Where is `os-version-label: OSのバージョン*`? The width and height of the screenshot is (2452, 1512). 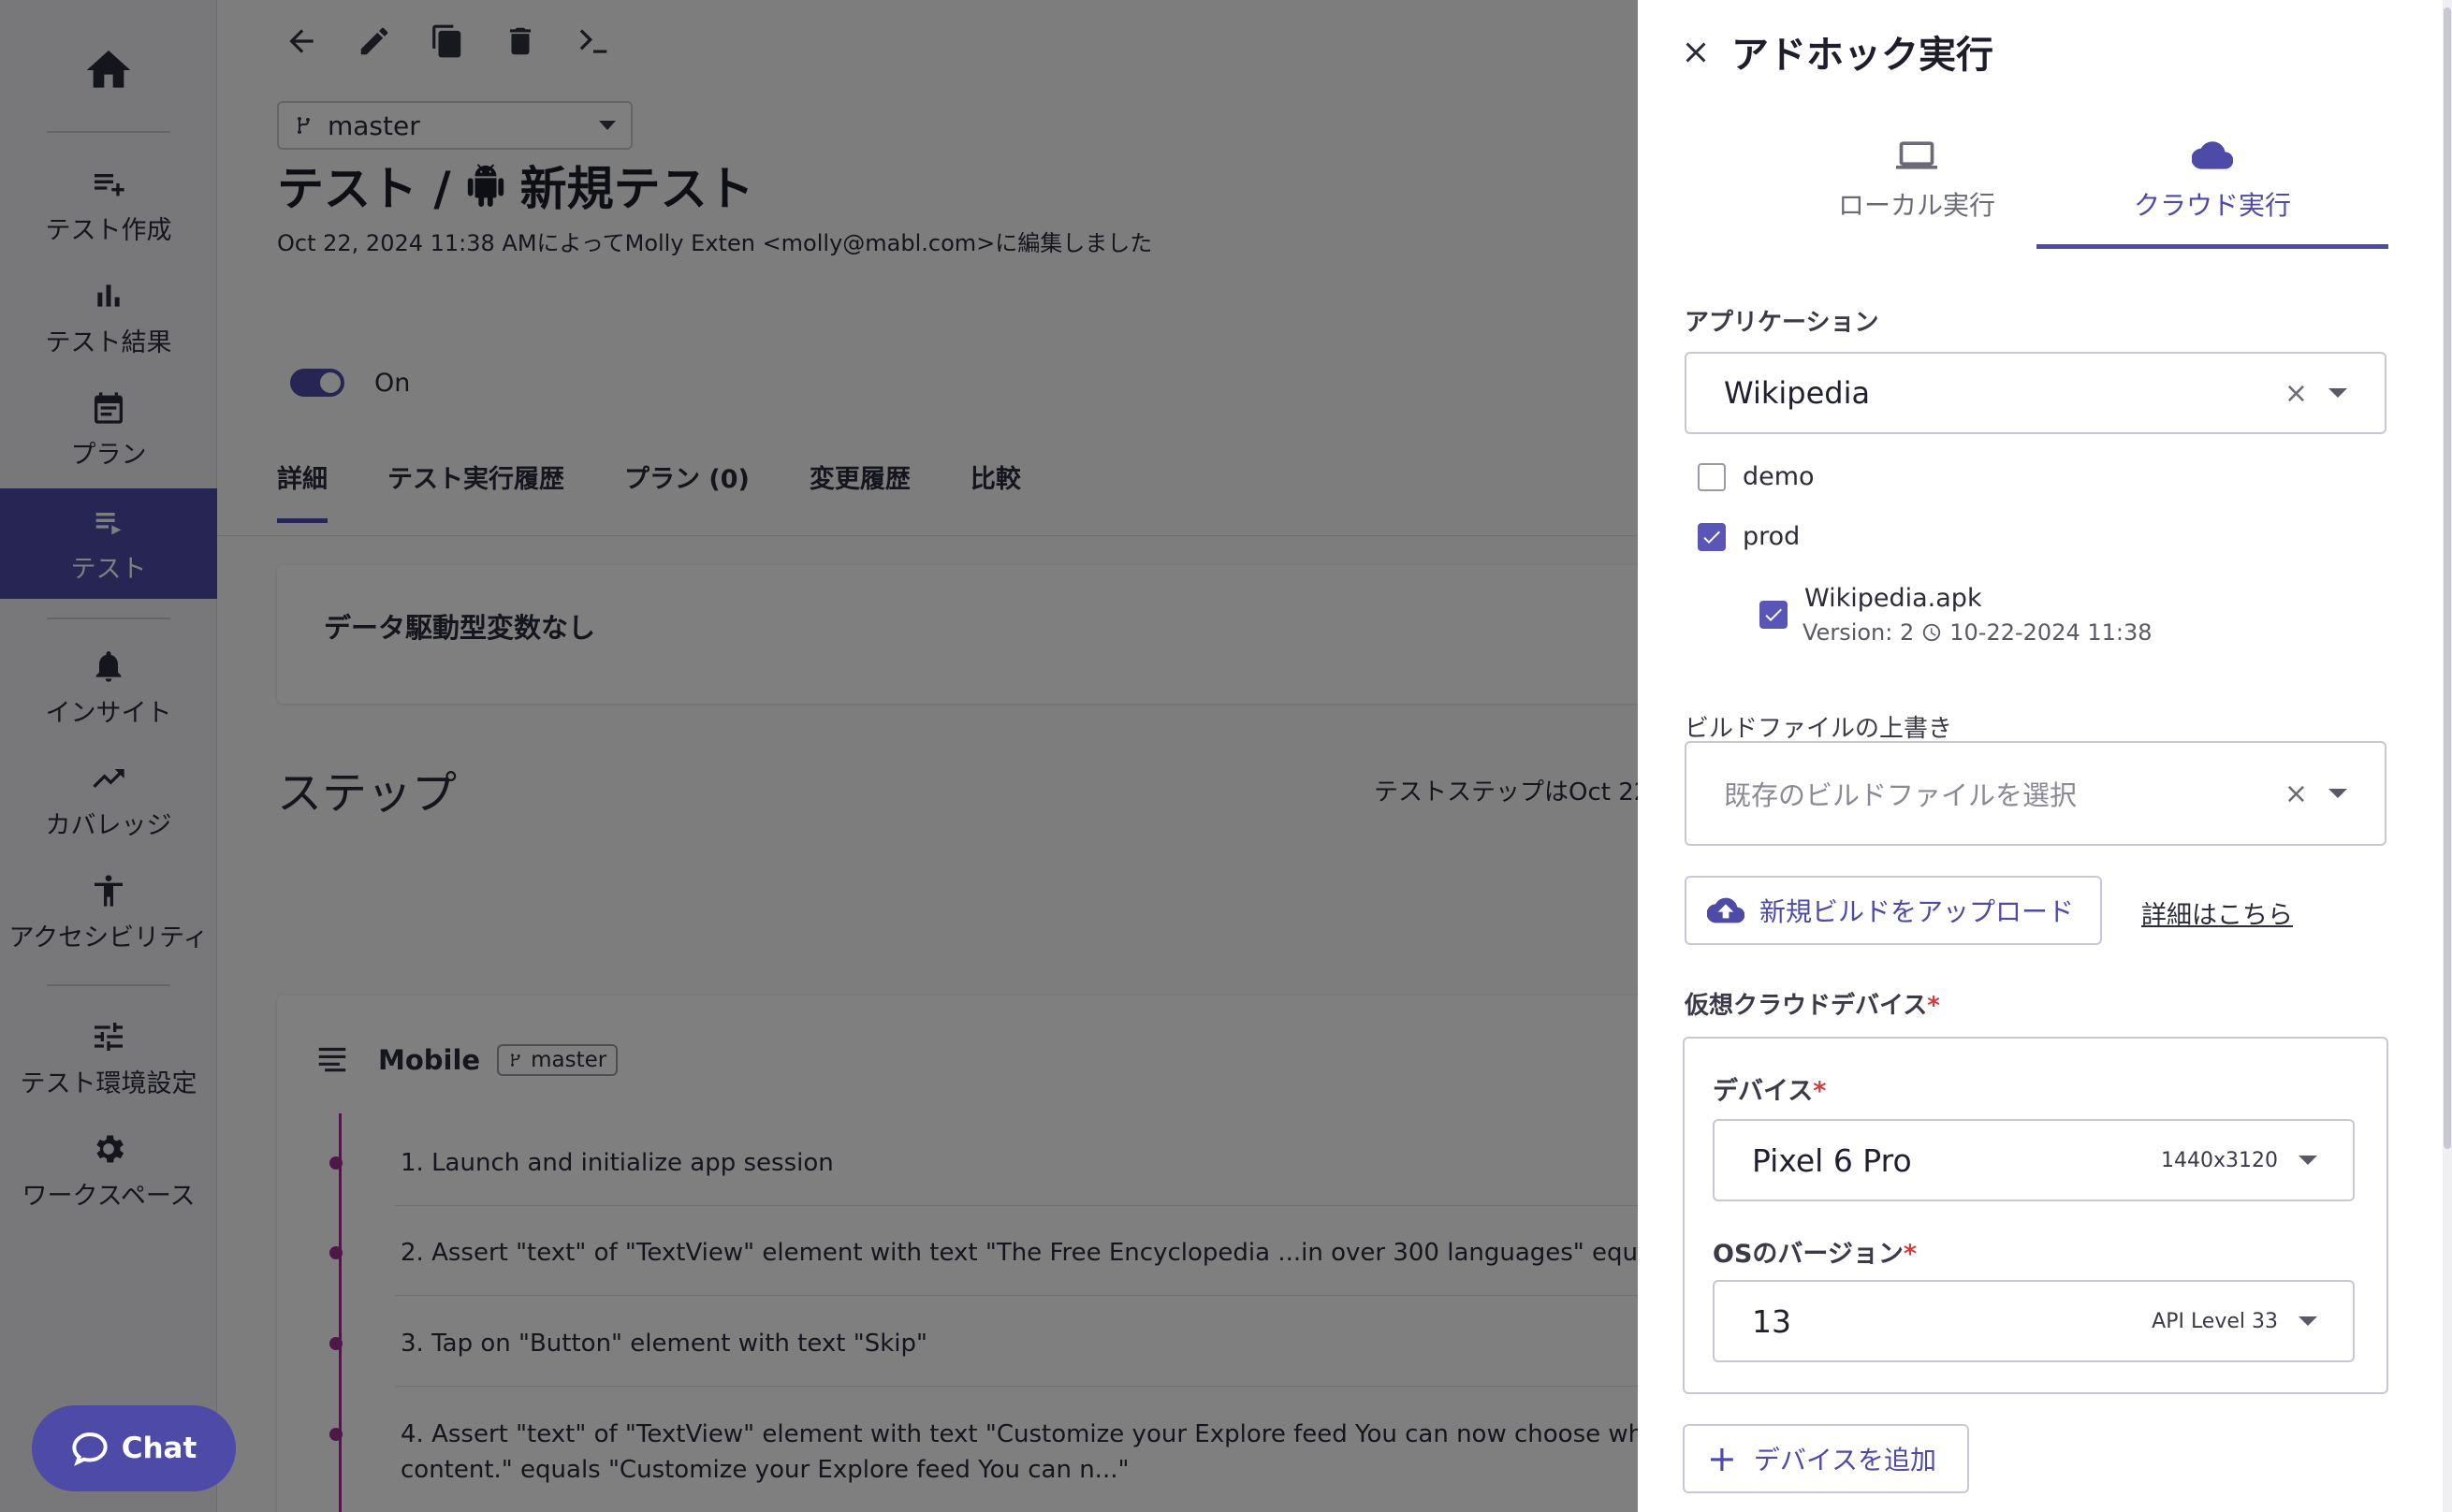
os-version-label: OSのバージョン* is located at coordinates (1815, 1252).